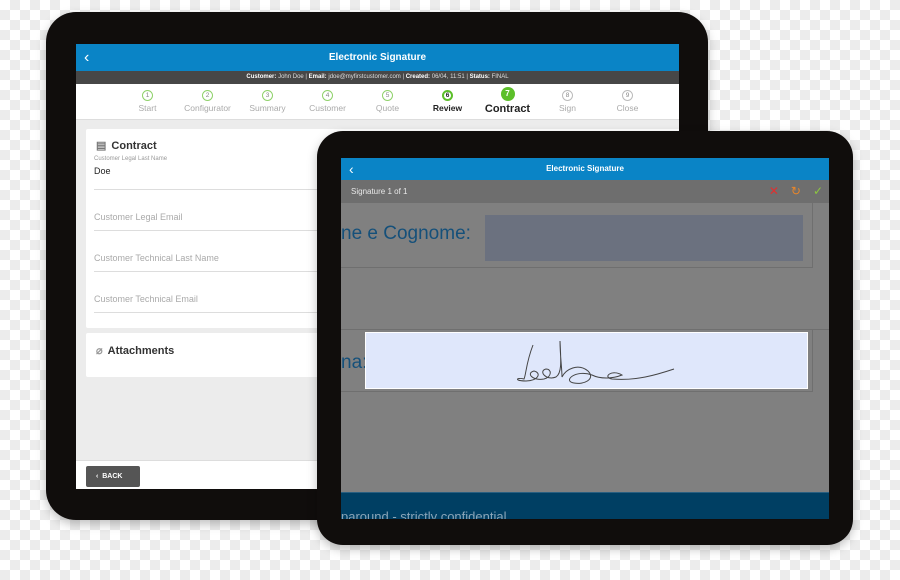 This screenshot has width=900, height=580. Describe the element at coordinates (818, 191) in the screenshot. I see `confirm-check-icon: ✓` at that location.